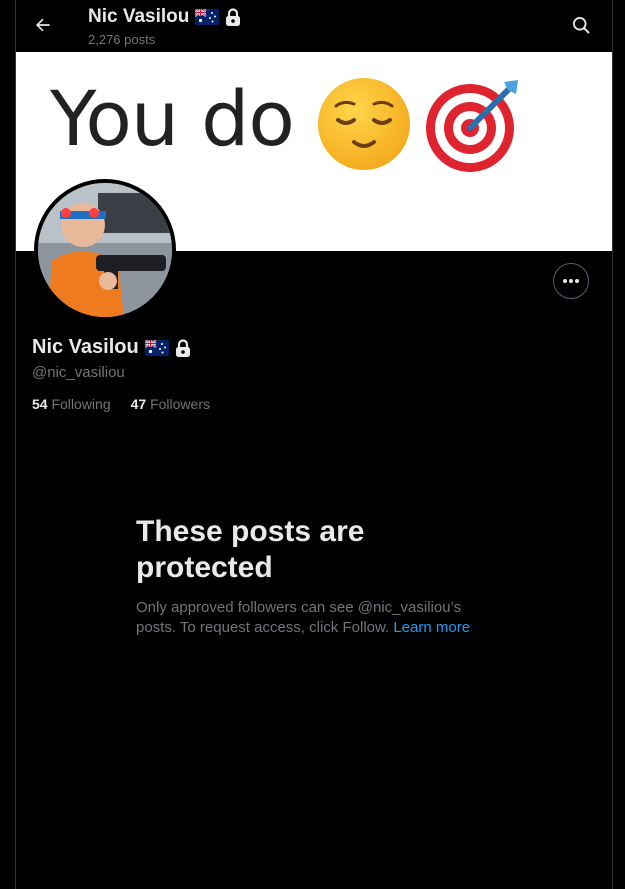 The width and height of the screenshot is (625, 889). I want to click on profile-avatar, so click(105, 250).